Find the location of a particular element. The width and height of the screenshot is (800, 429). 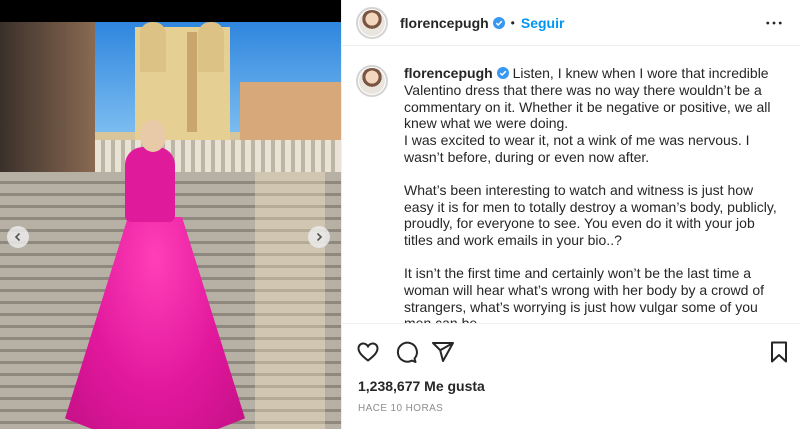

post-timestamp: HACE 10 HORAS is located at coordinates (400, 408).